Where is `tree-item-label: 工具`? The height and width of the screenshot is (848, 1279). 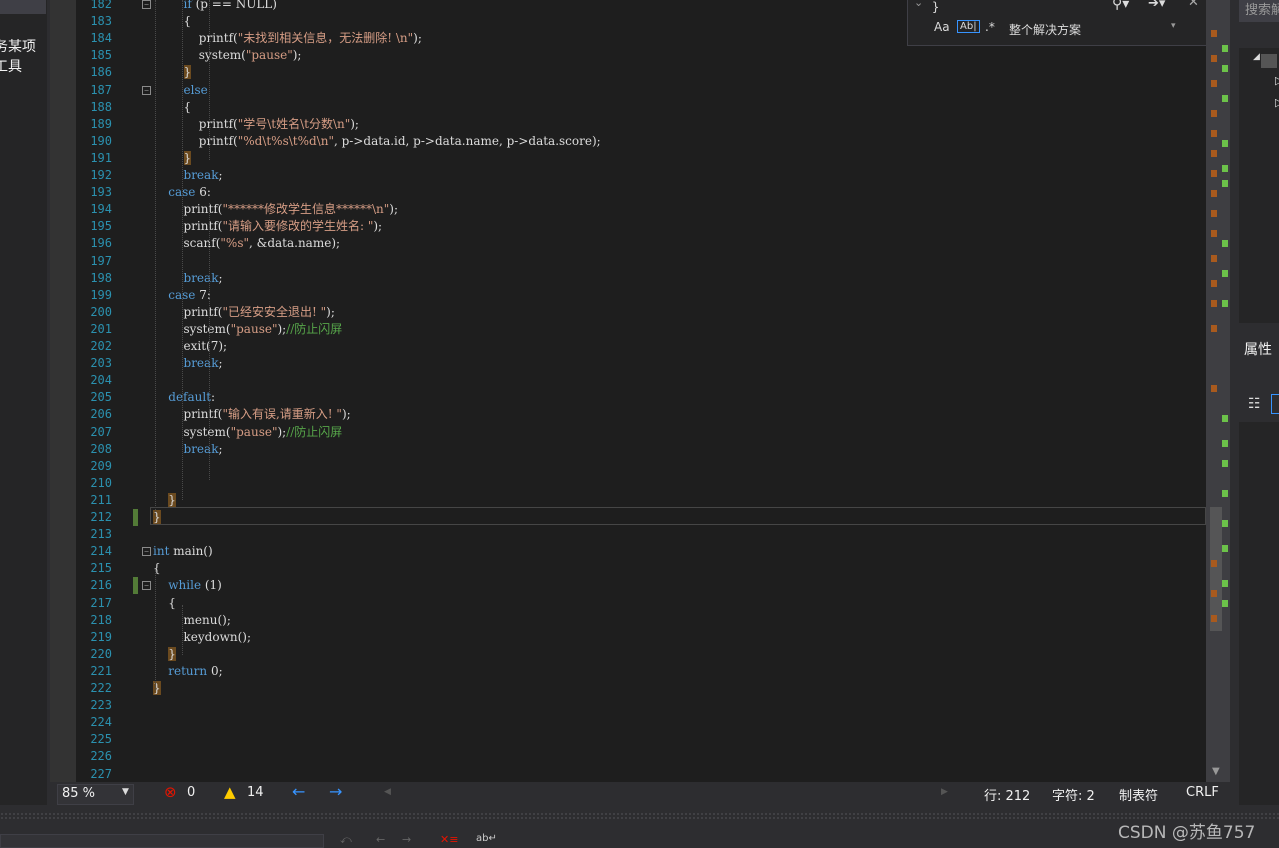 tree-item-label: 工具 is located at coordinates (11, 66).